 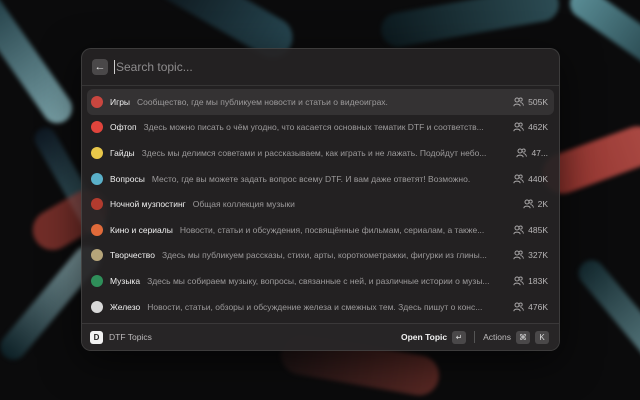 I want to click on subscriber-count: 440K, so click(x=530, y=179).